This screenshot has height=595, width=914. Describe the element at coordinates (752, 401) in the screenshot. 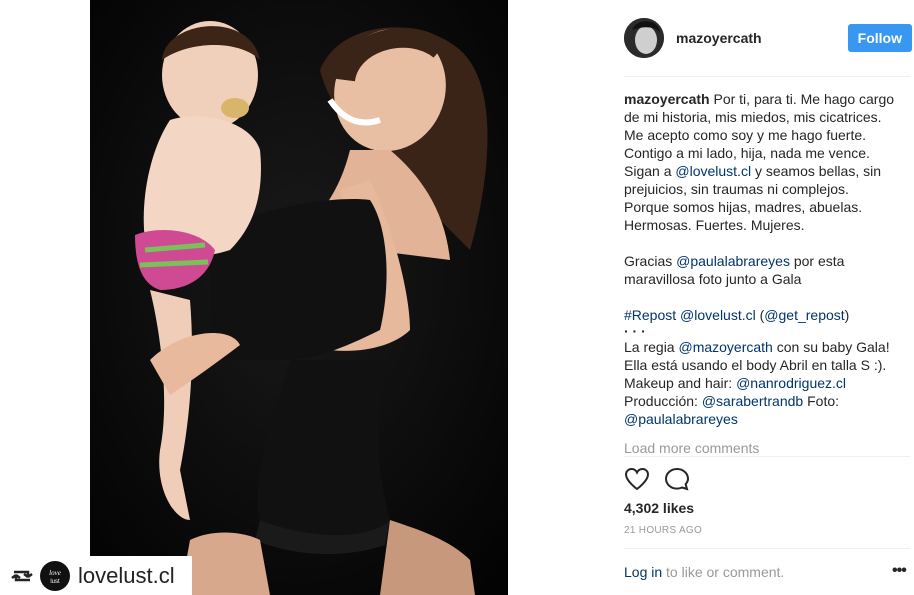

I see `mention-link: @sarabertrandb` at that location.